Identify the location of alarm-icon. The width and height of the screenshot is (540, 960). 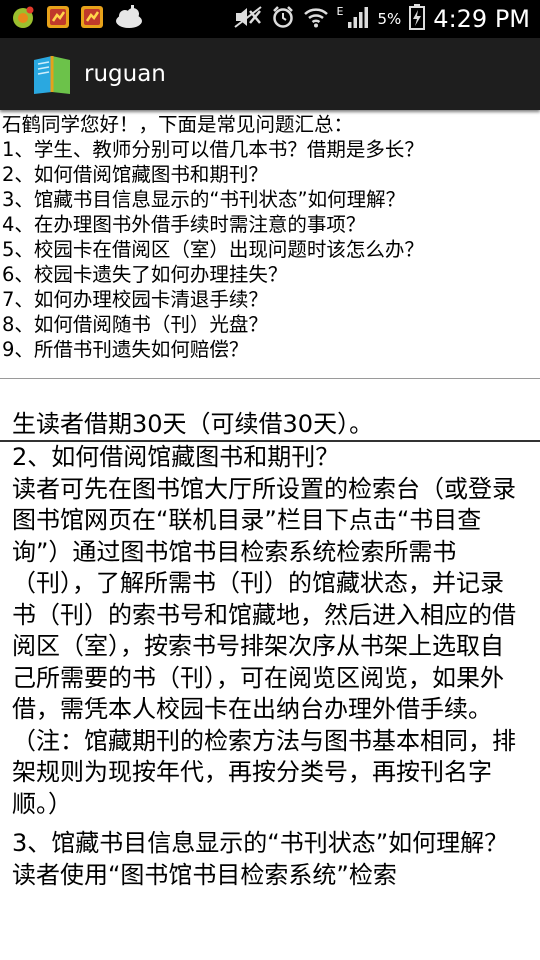
(283, 19).